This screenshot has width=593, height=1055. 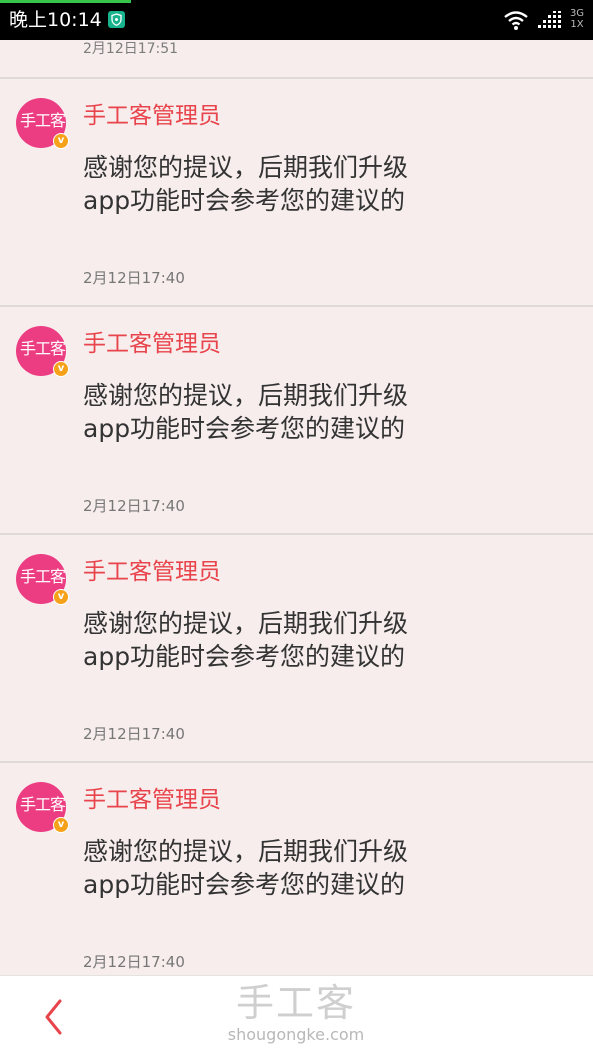 What do you see at coordinates (65, 1) in the screenshot?
I see `status-progress-indicator` at bounding box center [65, 1].